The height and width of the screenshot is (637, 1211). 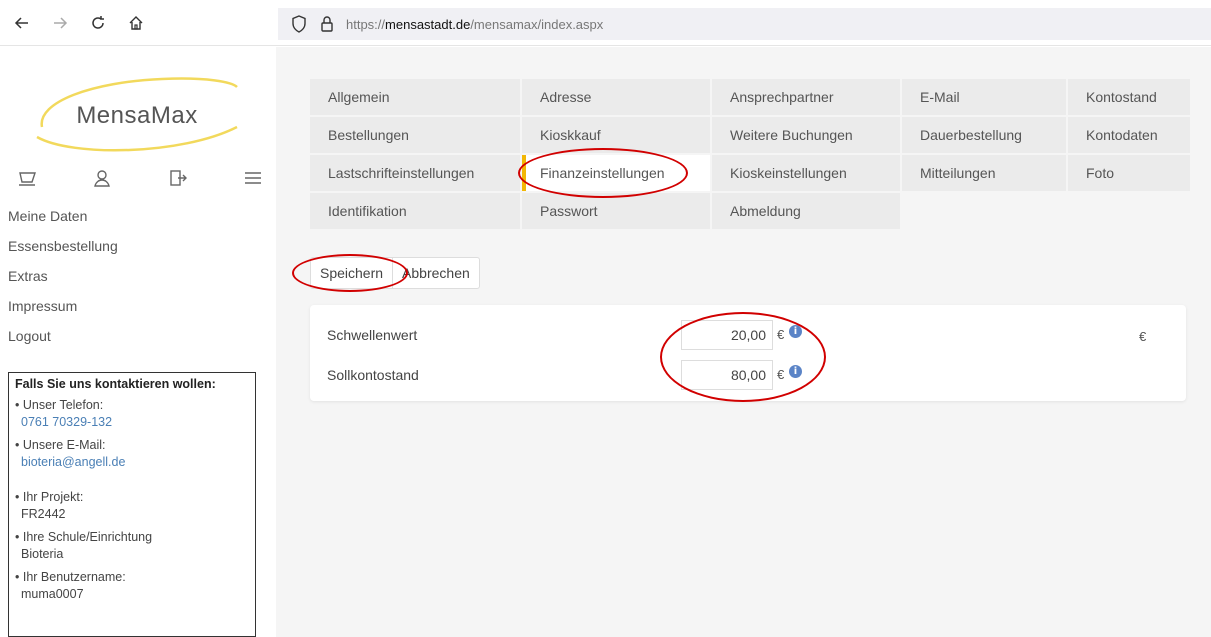 What do you see at coordinates (781, 334) in the screenshot?
I see `threshold-currency: €` at bounding box center [781, 334].